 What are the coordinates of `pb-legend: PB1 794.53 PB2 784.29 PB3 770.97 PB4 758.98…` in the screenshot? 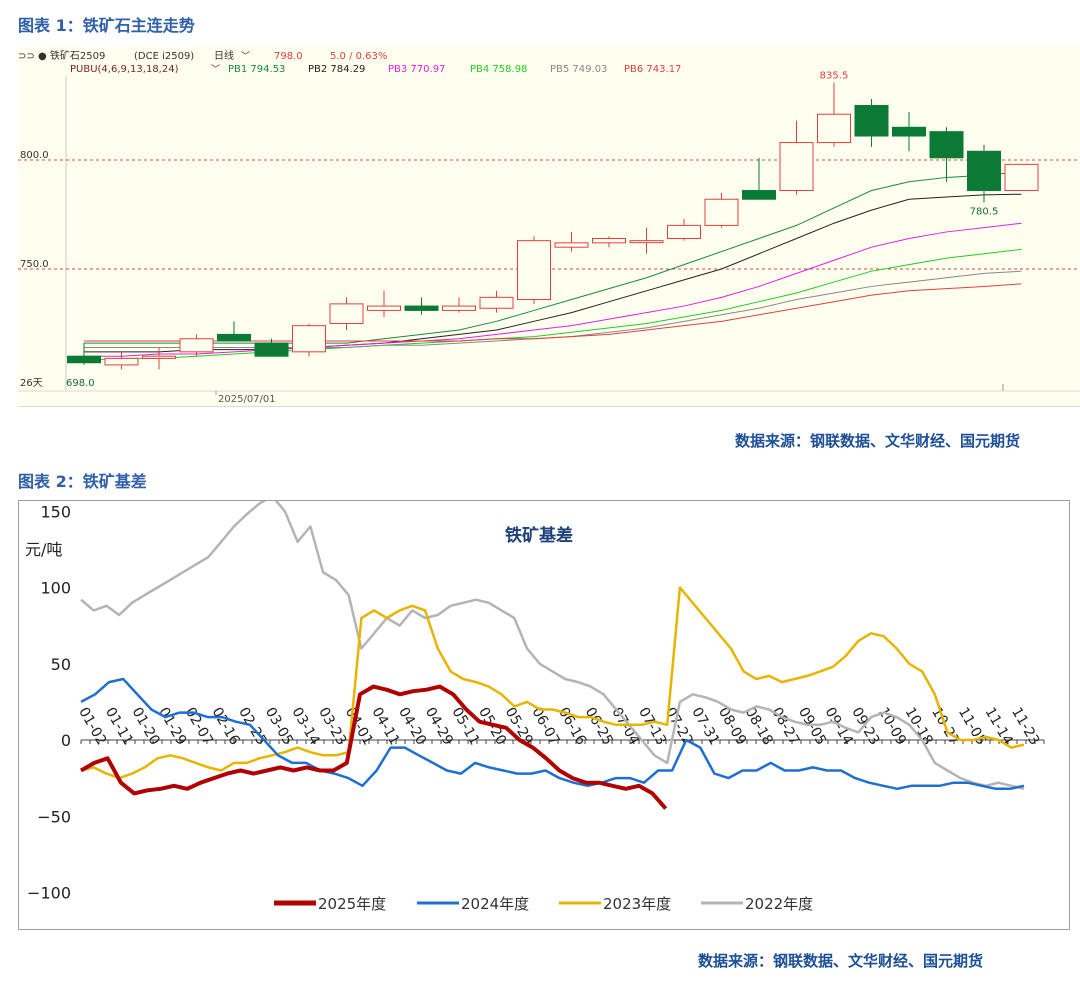 It's located at (454, 69).